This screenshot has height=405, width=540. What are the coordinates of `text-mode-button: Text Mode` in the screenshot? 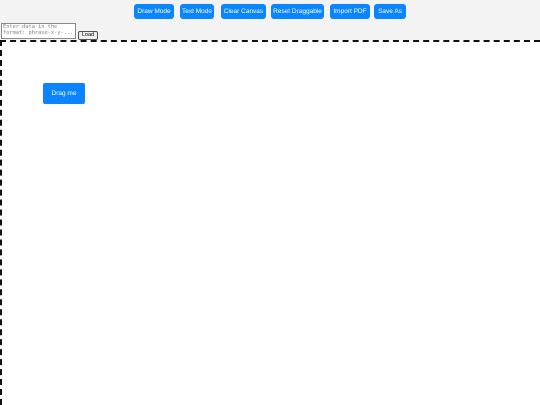 It's located at (197, 11).